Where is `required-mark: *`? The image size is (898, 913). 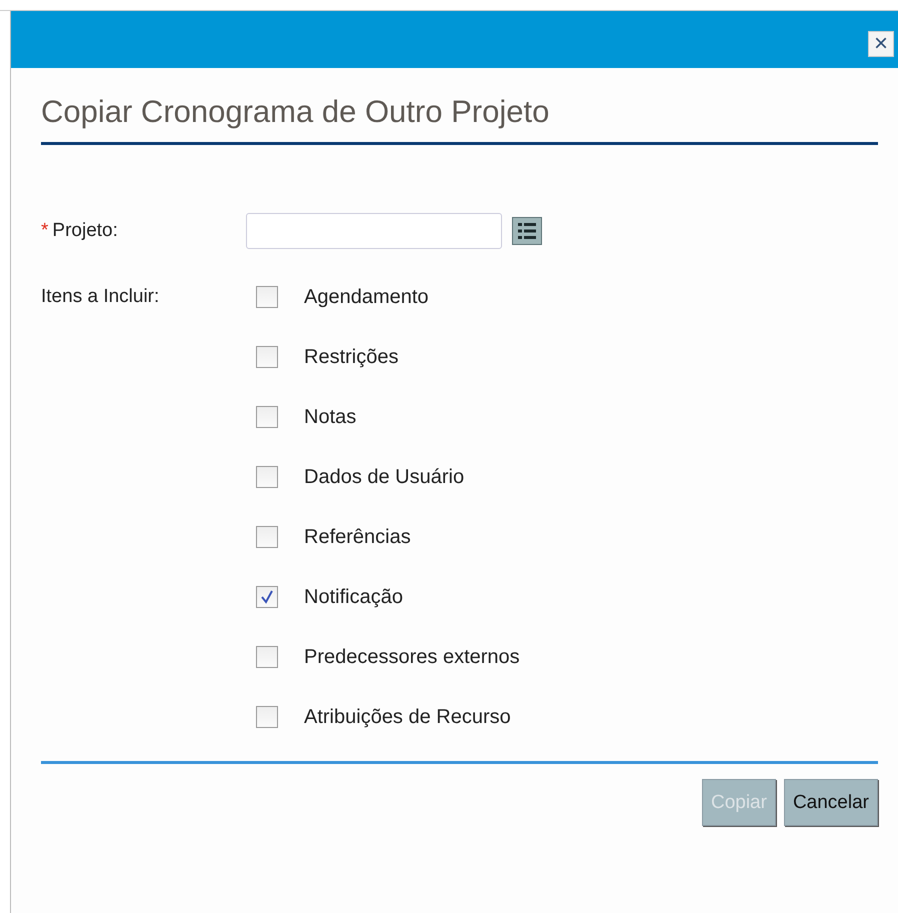
required-mark: * is located at coordinates (44, 230).